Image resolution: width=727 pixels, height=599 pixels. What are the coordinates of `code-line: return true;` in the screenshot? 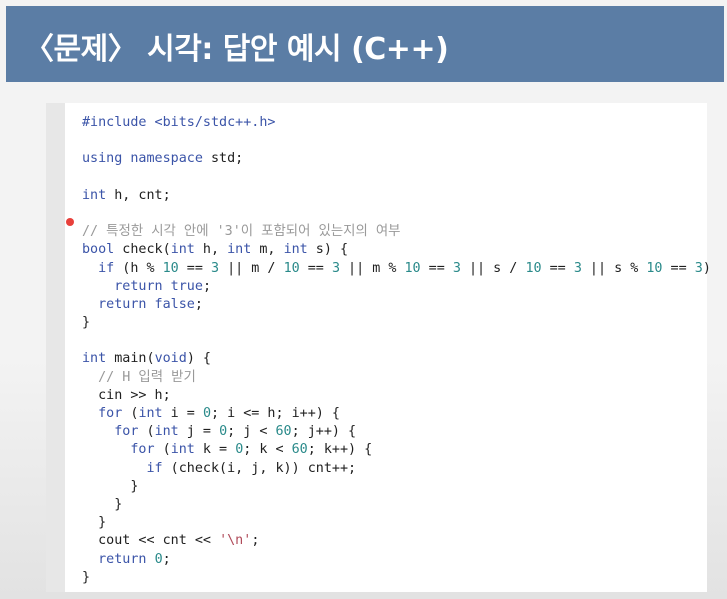 It's located at (396, 287).